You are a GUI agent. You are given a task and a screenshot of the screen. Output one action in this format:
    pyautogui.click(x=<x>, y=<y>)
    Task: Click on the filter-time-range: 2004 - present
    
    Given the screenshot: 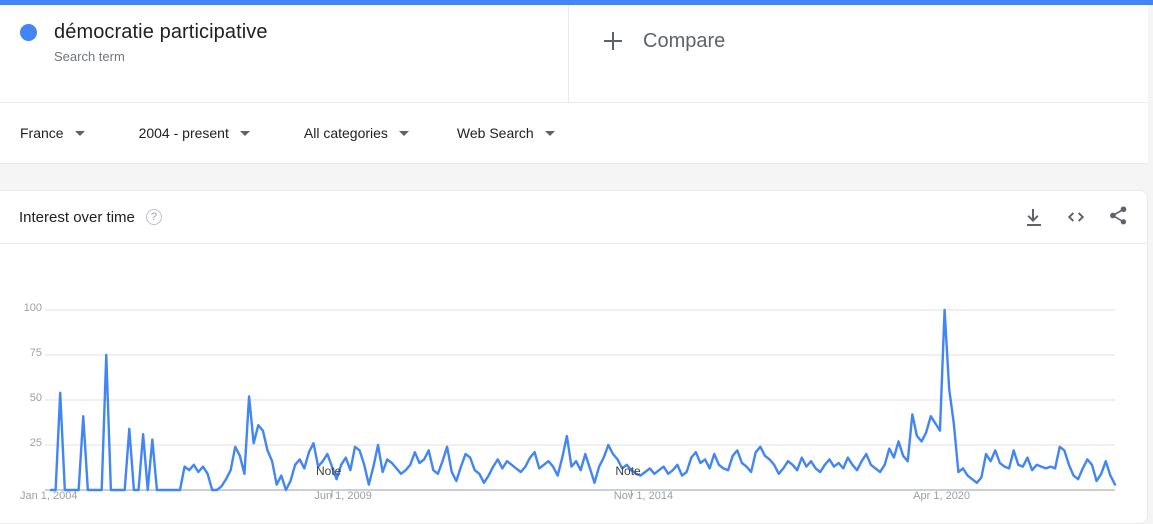 What is the action you would take?
    pyautogui.click(x=194, y=133)
    